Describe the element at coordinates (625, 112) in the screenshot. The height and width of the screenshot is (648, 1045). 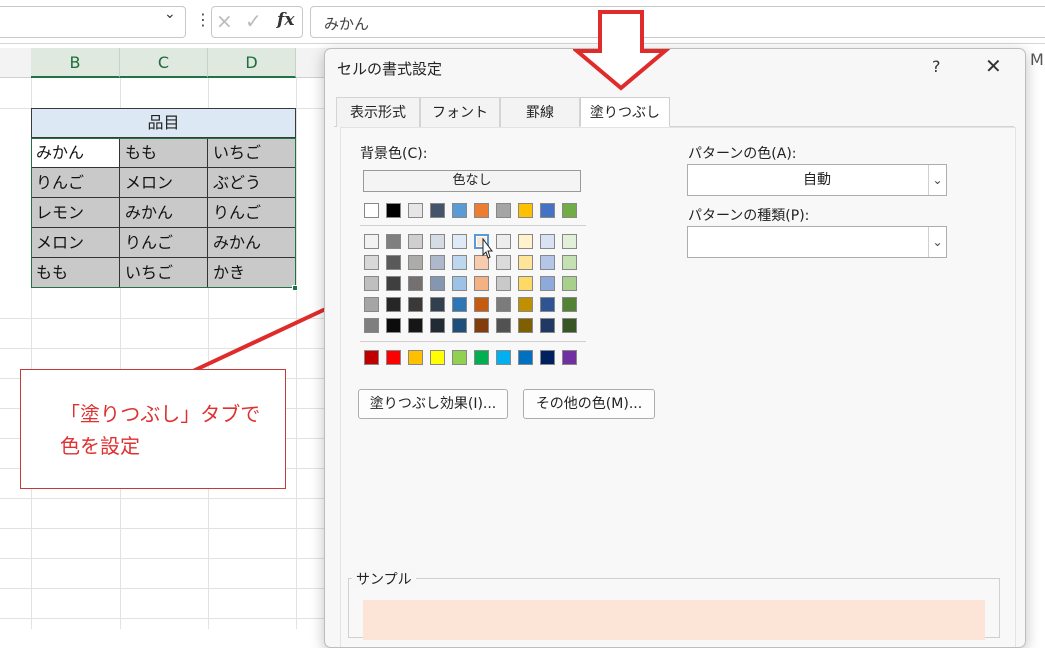
I see `tab-fill: 塗りつぶし` at that location.